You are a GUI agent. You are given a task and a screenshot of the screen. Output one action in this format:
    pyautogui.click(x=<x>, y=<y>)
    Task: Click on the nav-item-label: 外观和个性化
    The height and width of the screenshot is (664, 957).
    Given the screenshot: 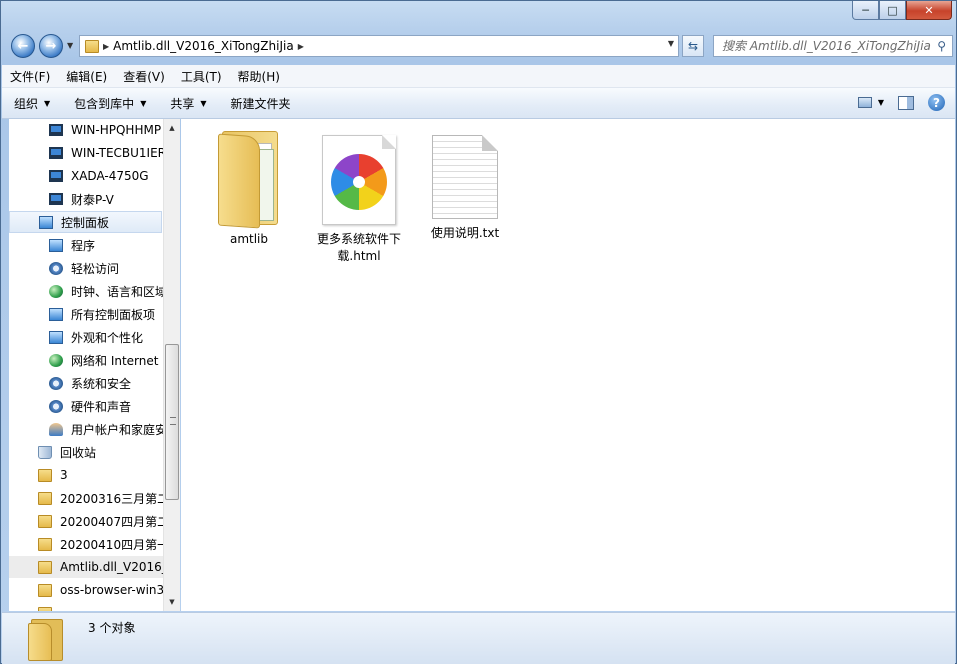 What is the action you would take?
    pyautogui.click(x=107, y=337)
    